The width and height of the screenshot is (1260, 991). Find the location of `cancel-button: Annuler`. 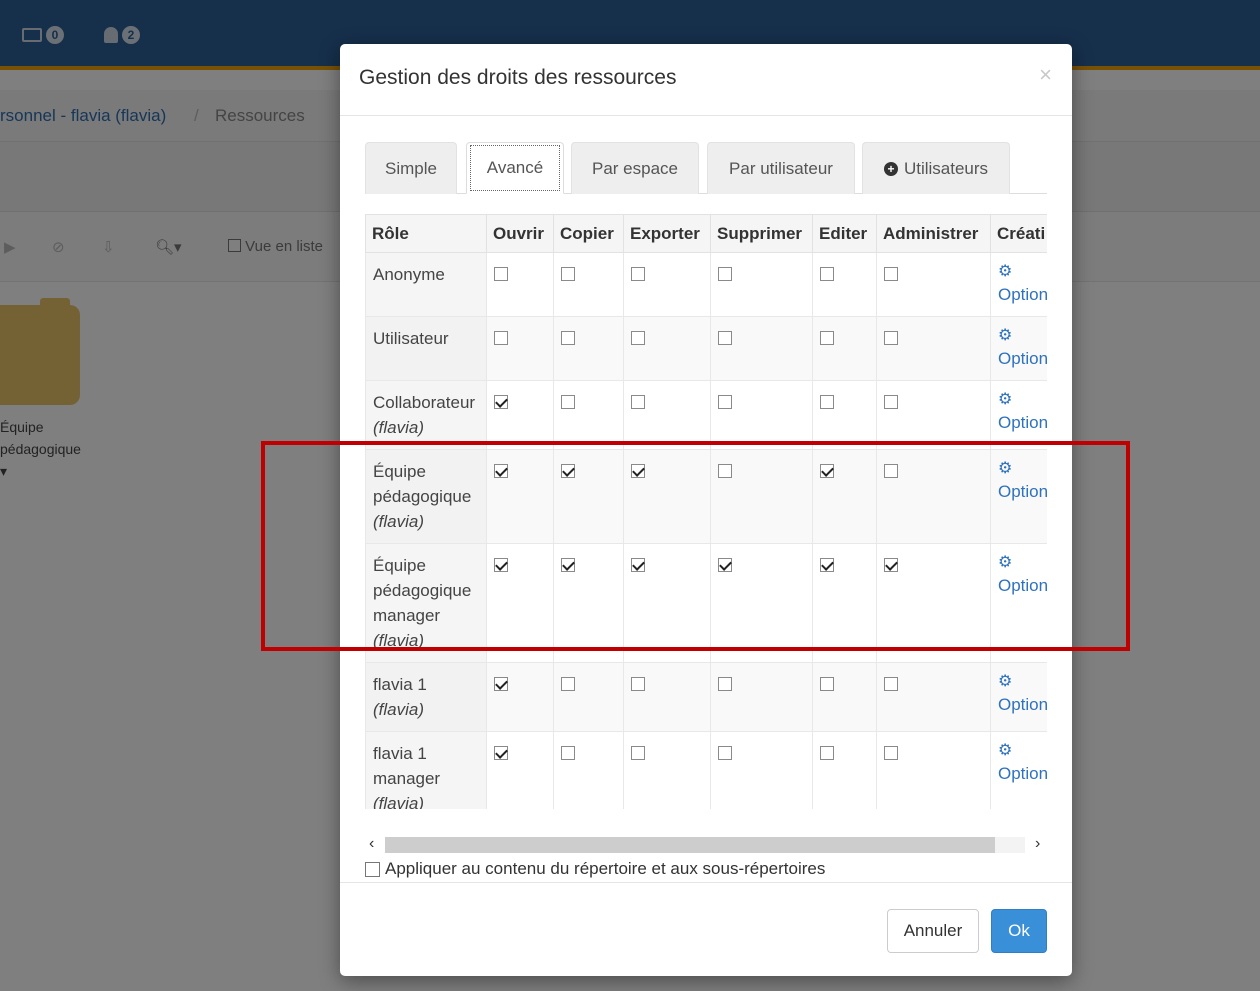

cancel-button: Annuler is located at coordinates (933, 931).